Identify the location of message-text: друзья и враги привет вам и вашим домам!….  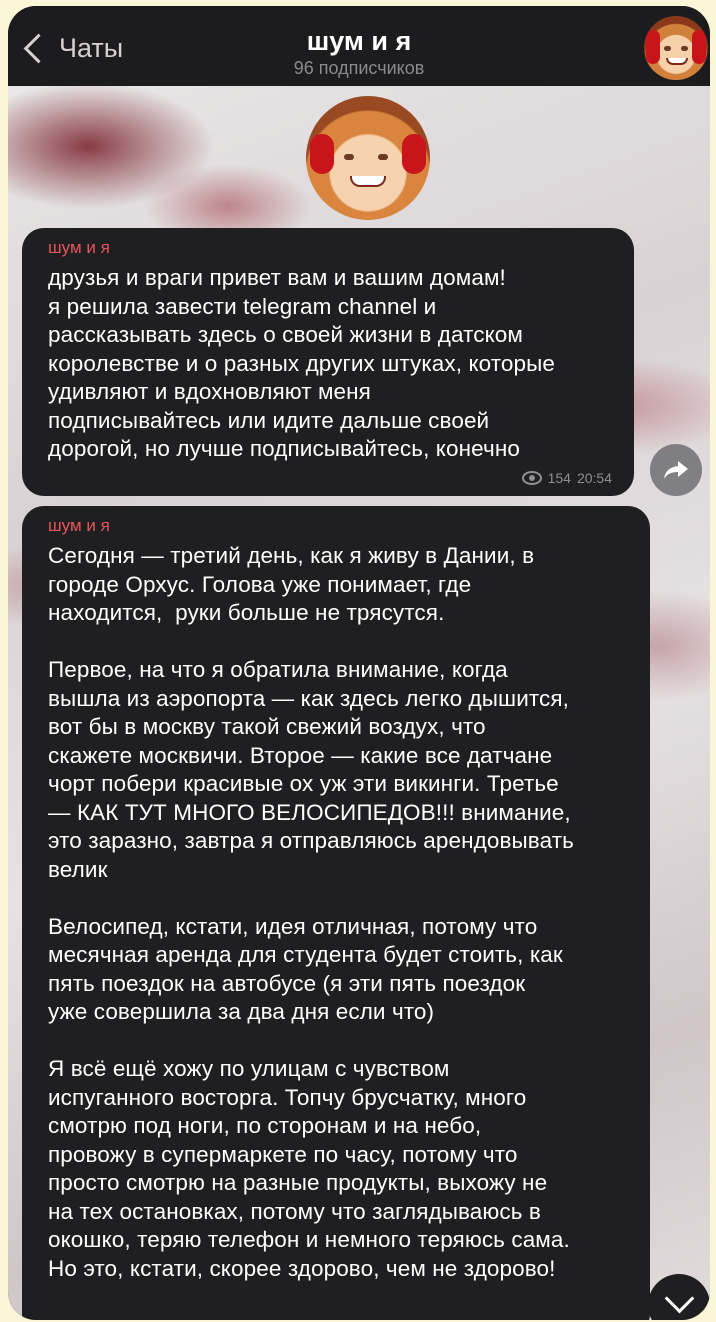
(302, 363).